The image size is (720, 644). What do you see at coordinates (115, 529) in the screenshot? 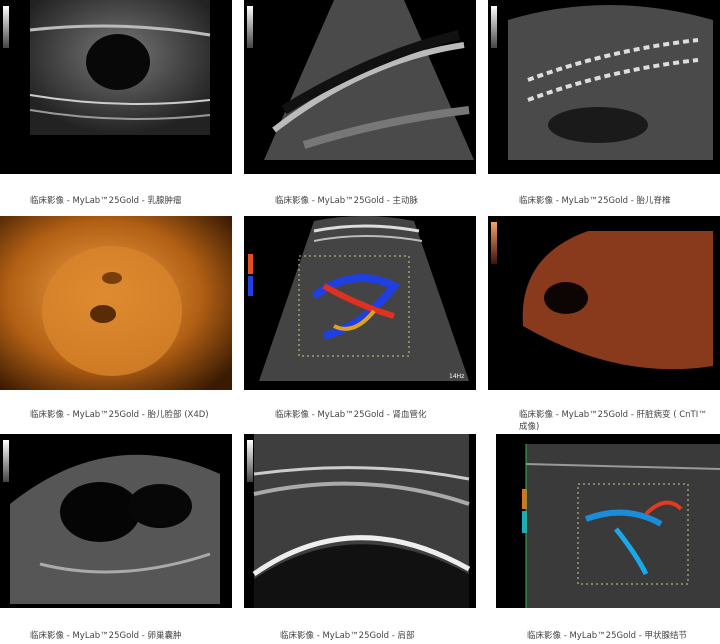
I see `ultrasound-ovarian-cyst` at bounding box center [115, 529].